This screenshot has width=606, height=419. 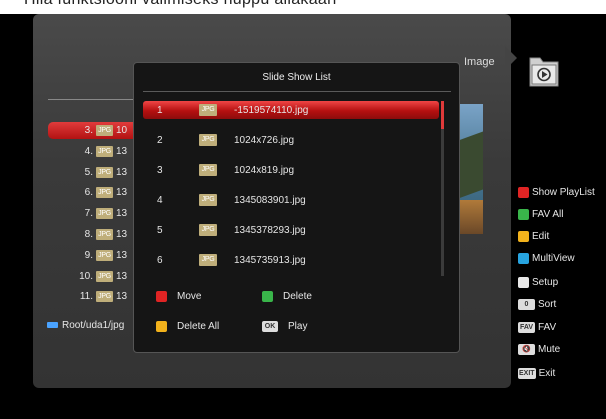 I want to click on sidebar-item-fav: FAV FAV, so click(x=537, y=329).